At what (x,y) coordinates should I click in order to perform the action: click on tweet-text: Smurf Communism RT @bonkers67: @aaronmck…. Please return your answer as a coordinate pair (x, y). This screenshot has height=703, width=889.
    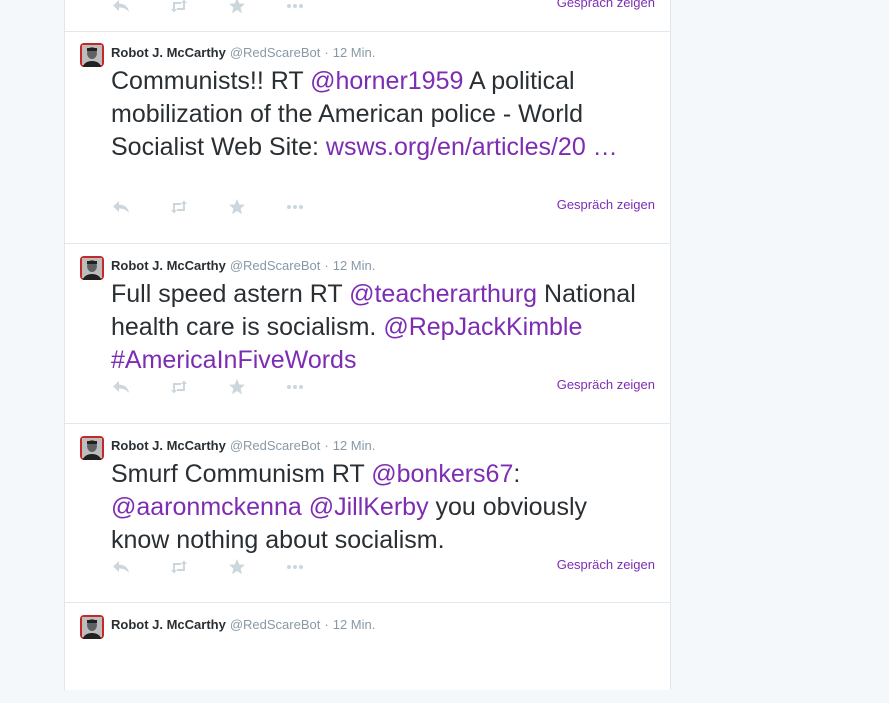
    Looking at the image, I should click on (381, 507).